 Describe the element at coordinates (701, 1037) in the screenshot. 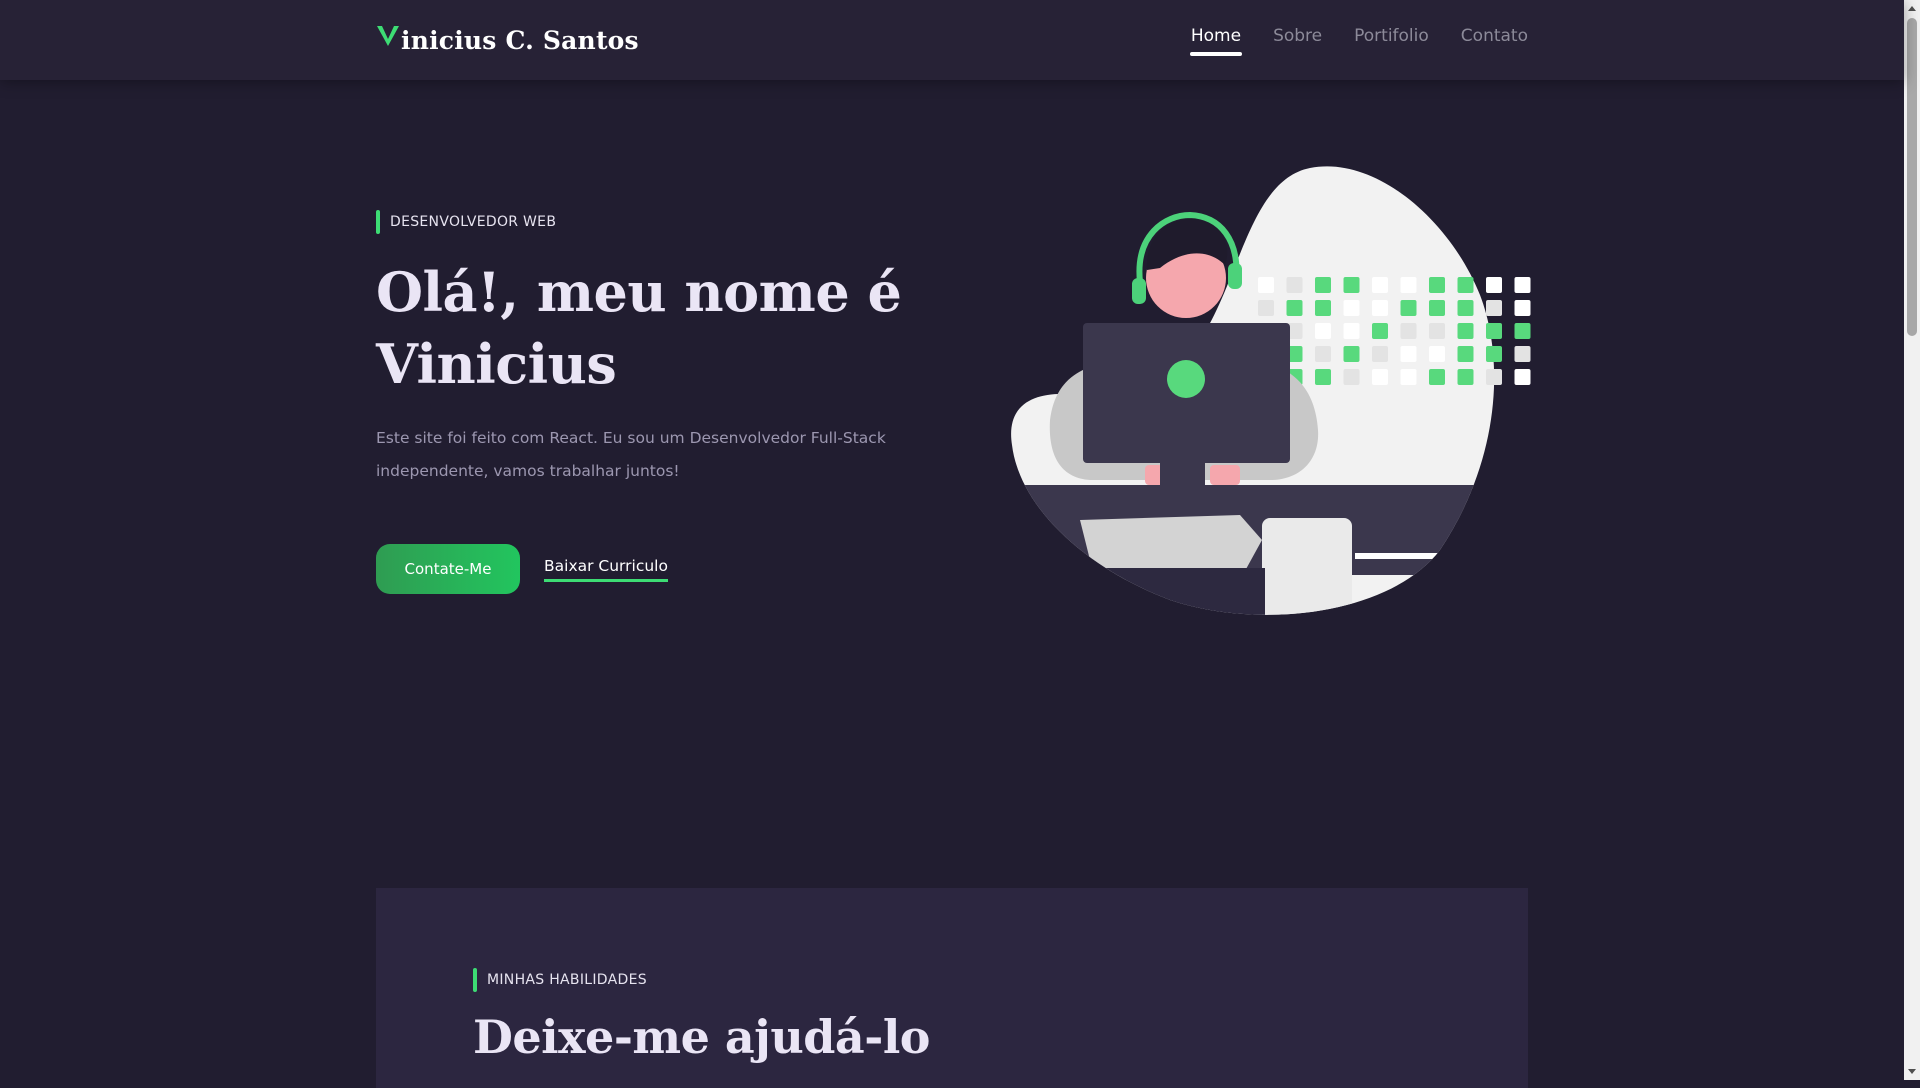

I see `skills-title: Deixe-me ajudá-lo` at that location.